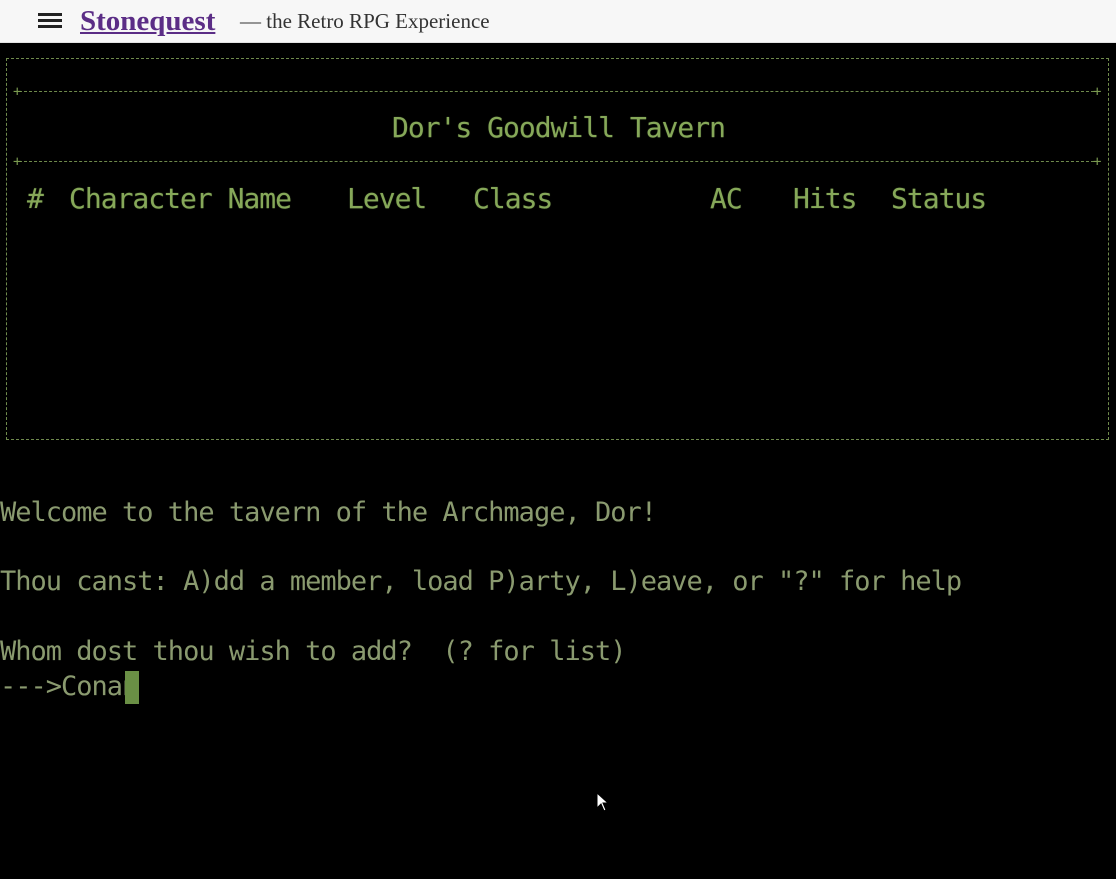 The height and width of the screenshot is (879, 1116). Describe the element at coordinates (31, 686) in the screenshot. I see `prompt-marker: --->` at that location.